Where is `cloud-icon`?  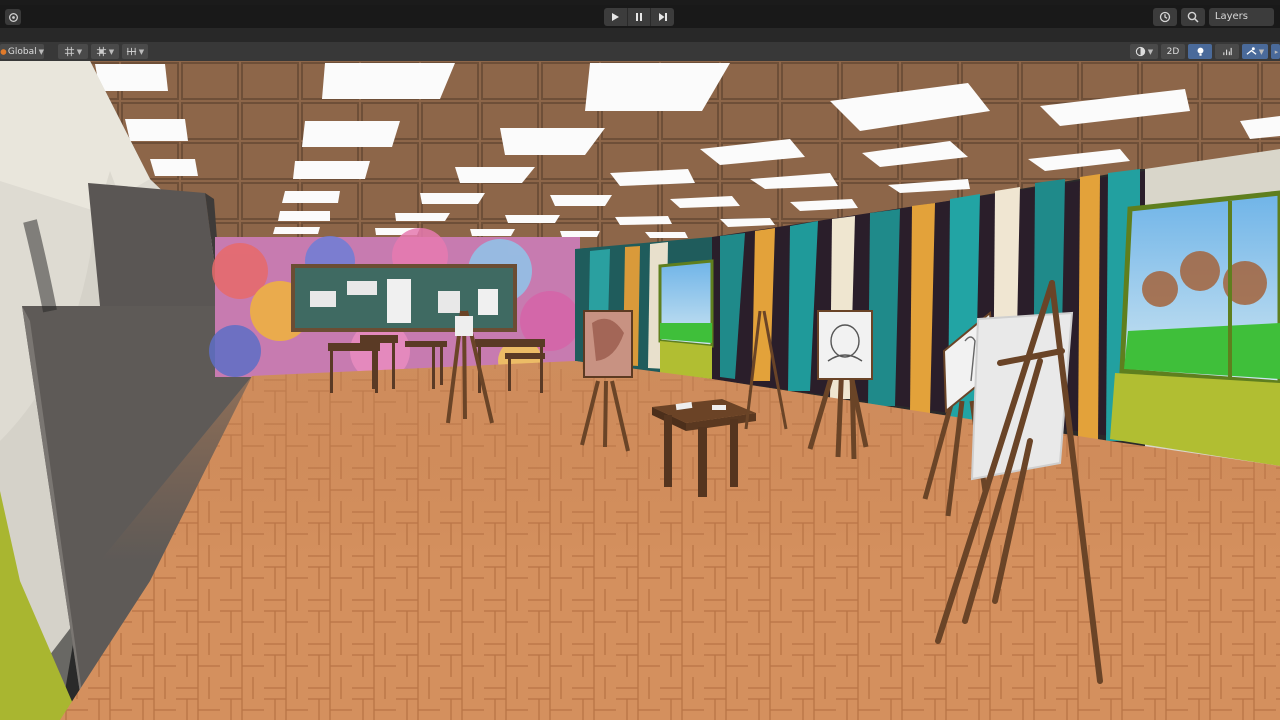
cloud-icon is located at coordinates (13, 17).